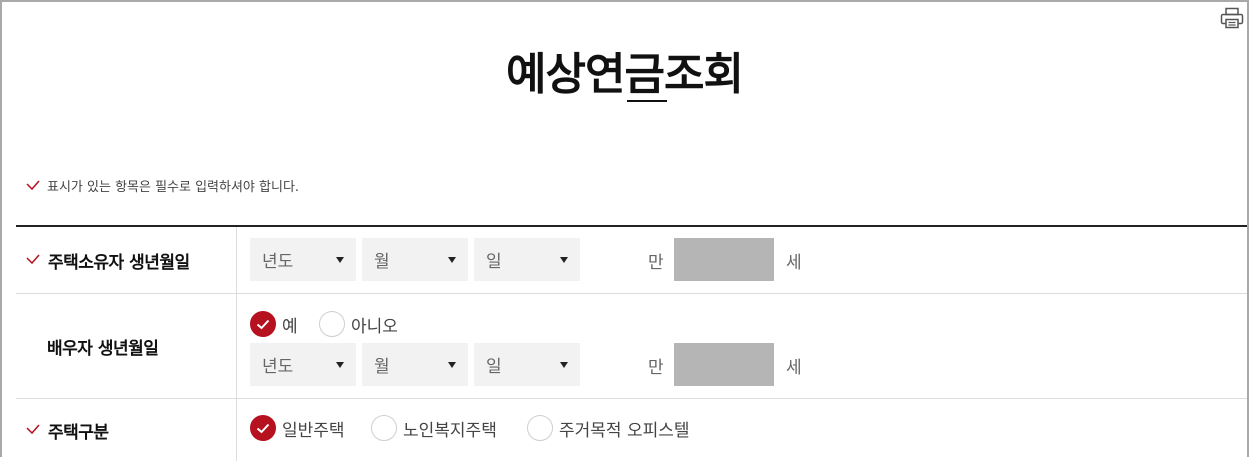  Describe the element at coordinates (527, 364) in the screenshot. I see `spouse-day-select: 일` at that location.